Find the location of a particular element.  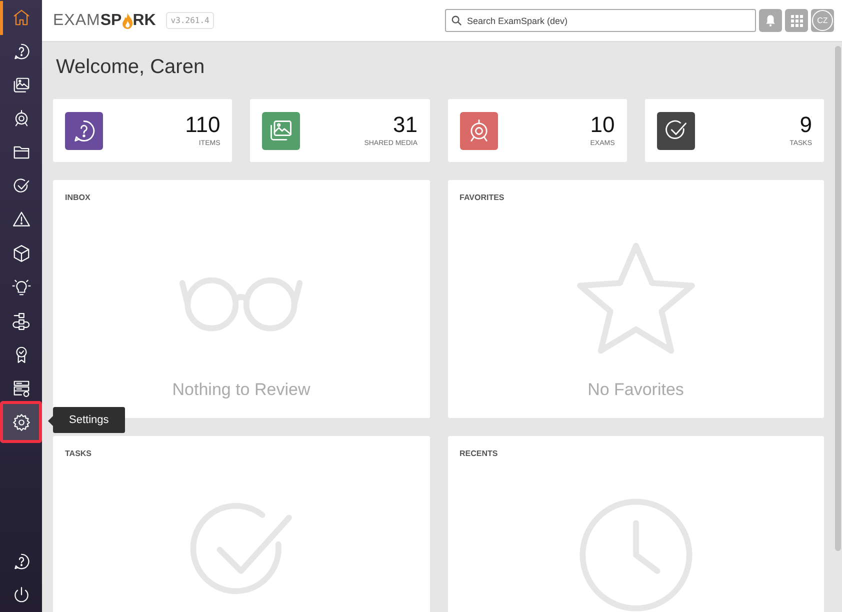

panel-title: TASKS is located at coordinates (78, 453).